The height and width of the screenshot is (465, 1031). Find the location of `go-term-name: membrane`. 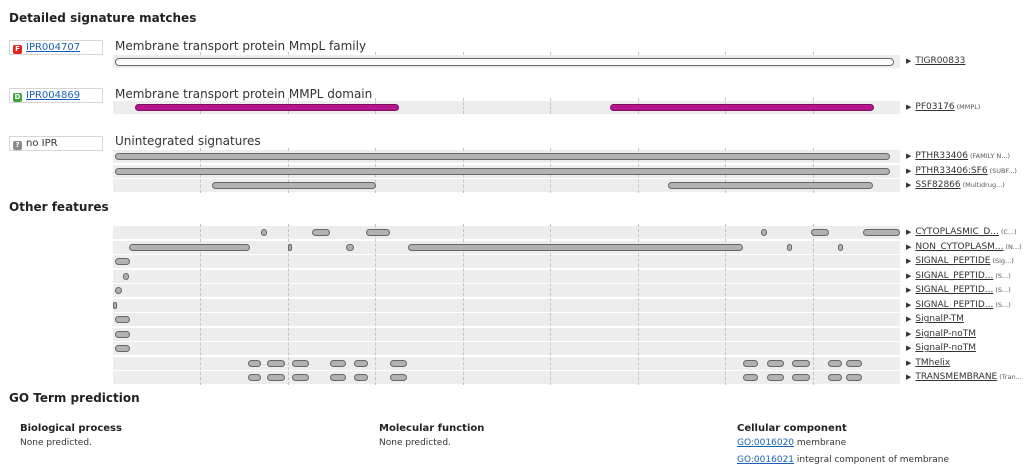

go-term-name: membrane is located at coordinates (821, 443).